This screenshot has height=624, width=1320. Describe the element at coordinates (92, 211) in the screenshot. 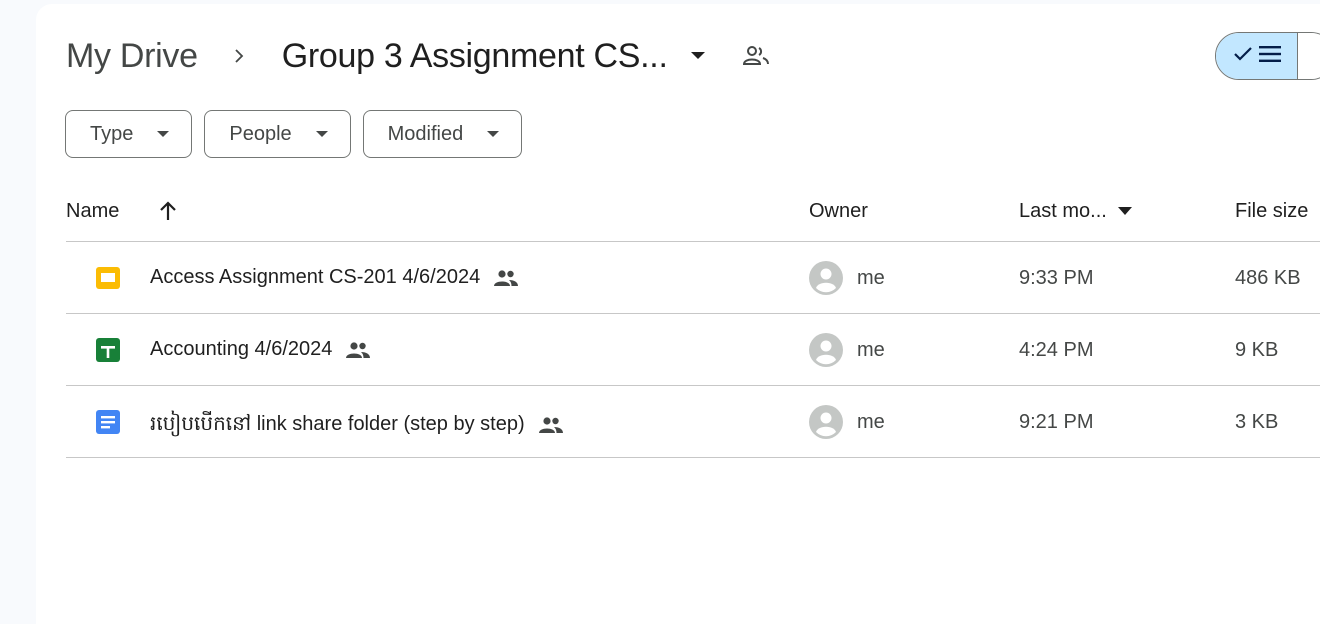

I see `column-header-name: Name` at that location.